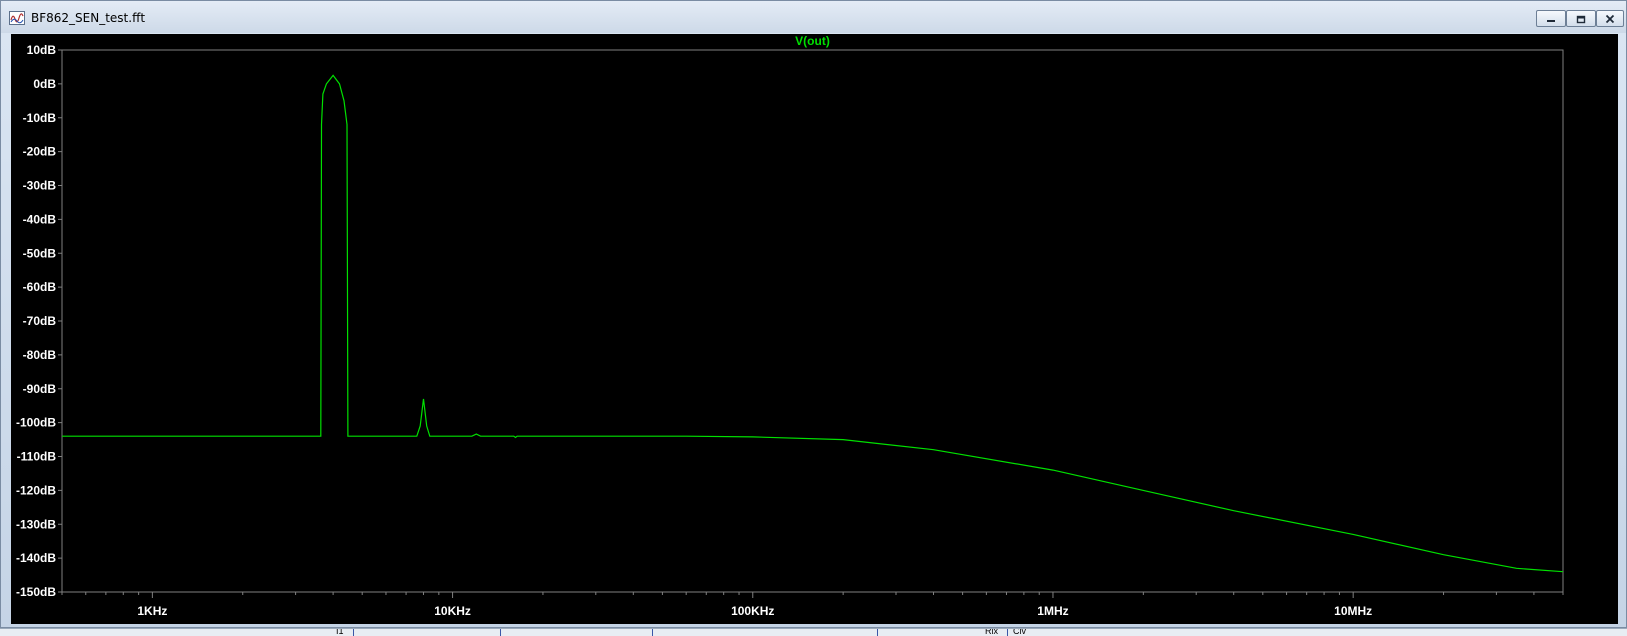 The height and width of the screenshot is (636, 1627). Describe the element at coordinates (40, 118) in the screenshot. I see `y-tick-label: -10dB` at that location.